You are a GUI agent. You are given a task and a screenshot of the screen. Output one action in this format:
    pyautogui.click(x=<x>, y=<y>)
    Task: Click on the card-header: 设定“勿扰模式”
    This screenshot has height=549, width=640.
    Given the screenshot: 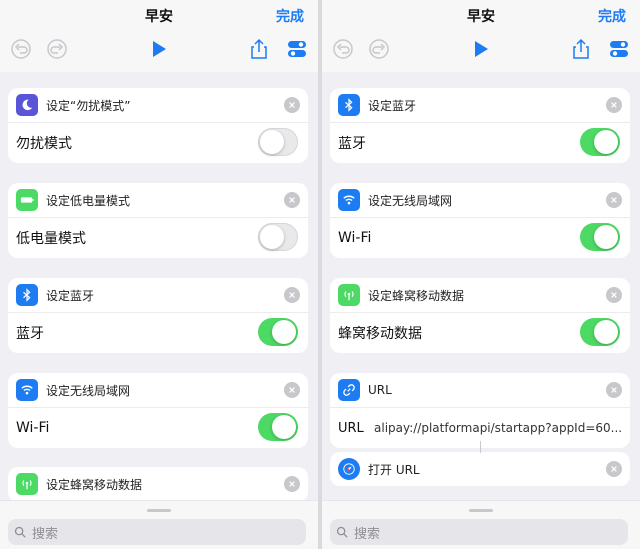 What is the action you would take?
    pyautogui.click(x=158, y=105)
    